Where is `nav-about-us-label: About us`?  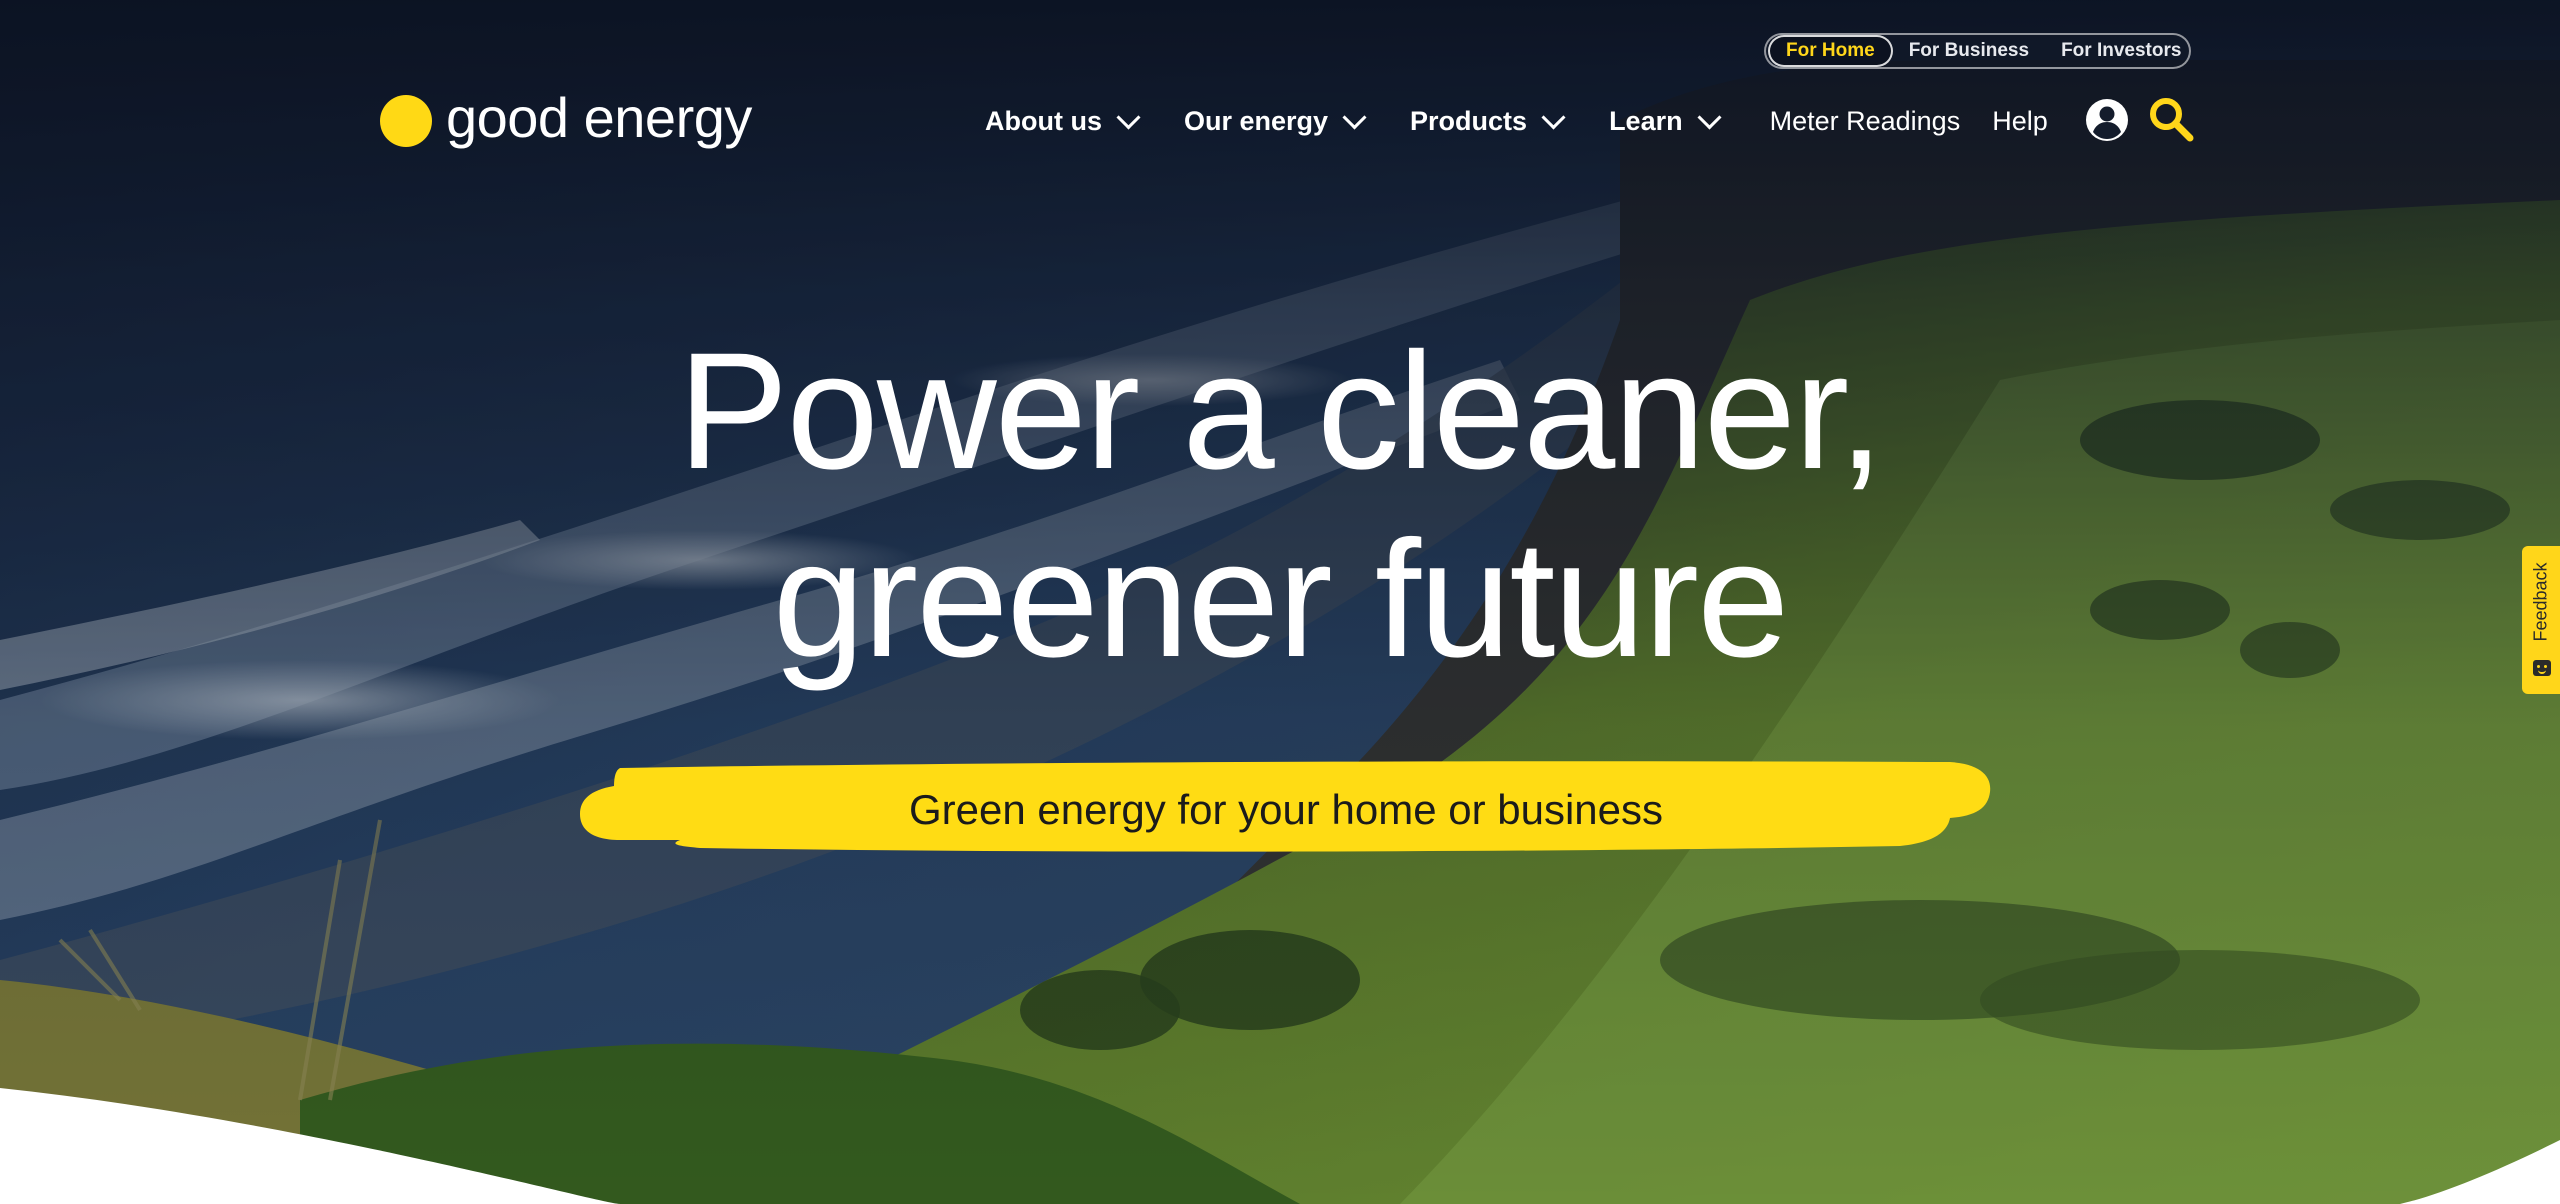
nav-about-us-label: About us is located at coordinates (1043, 120).